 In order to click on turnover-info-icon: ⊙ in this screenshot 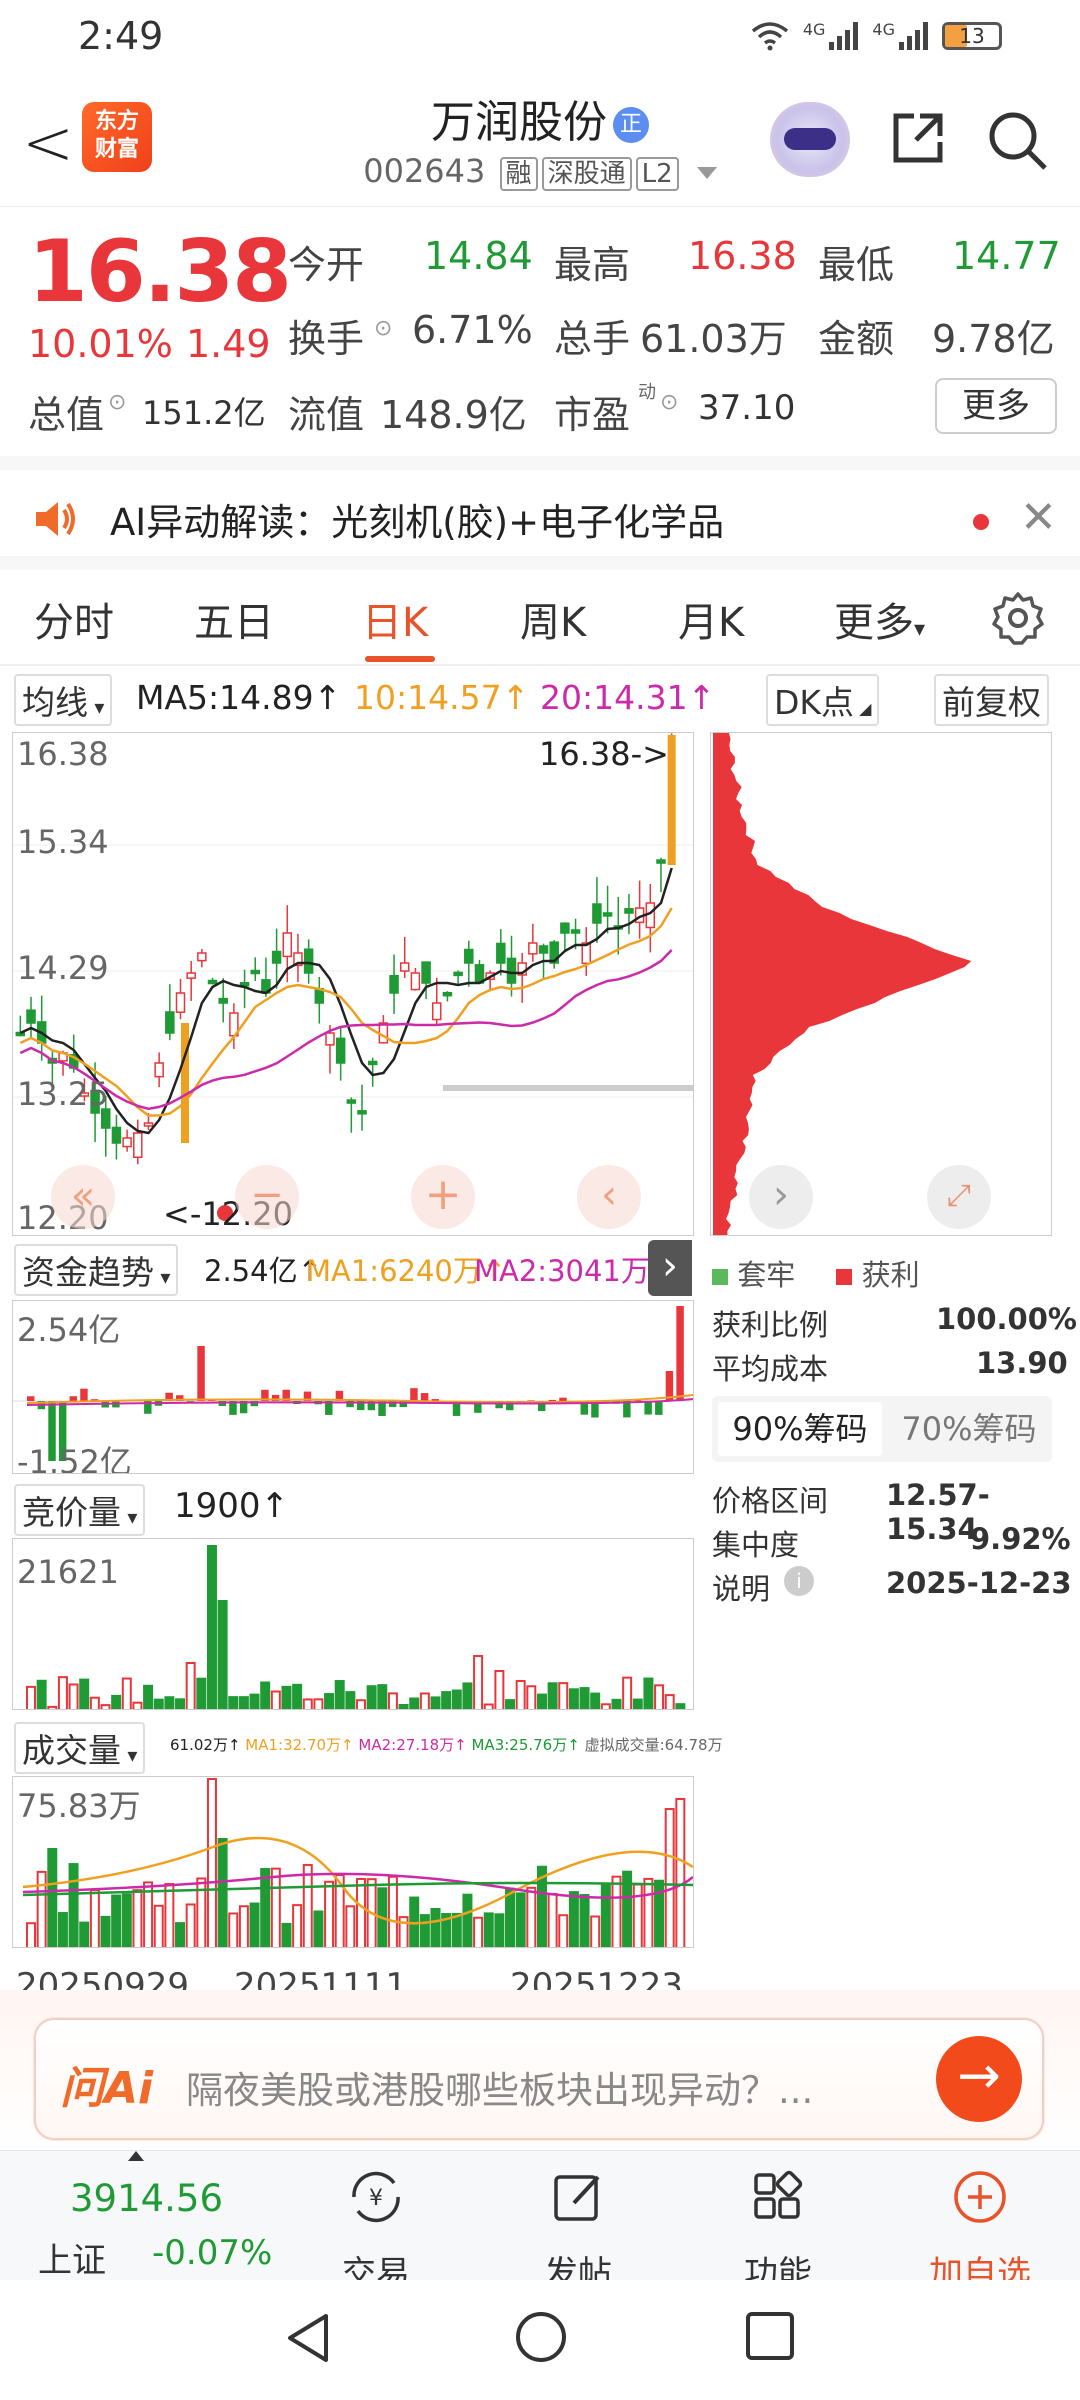, I will do `click(383, 328)`.